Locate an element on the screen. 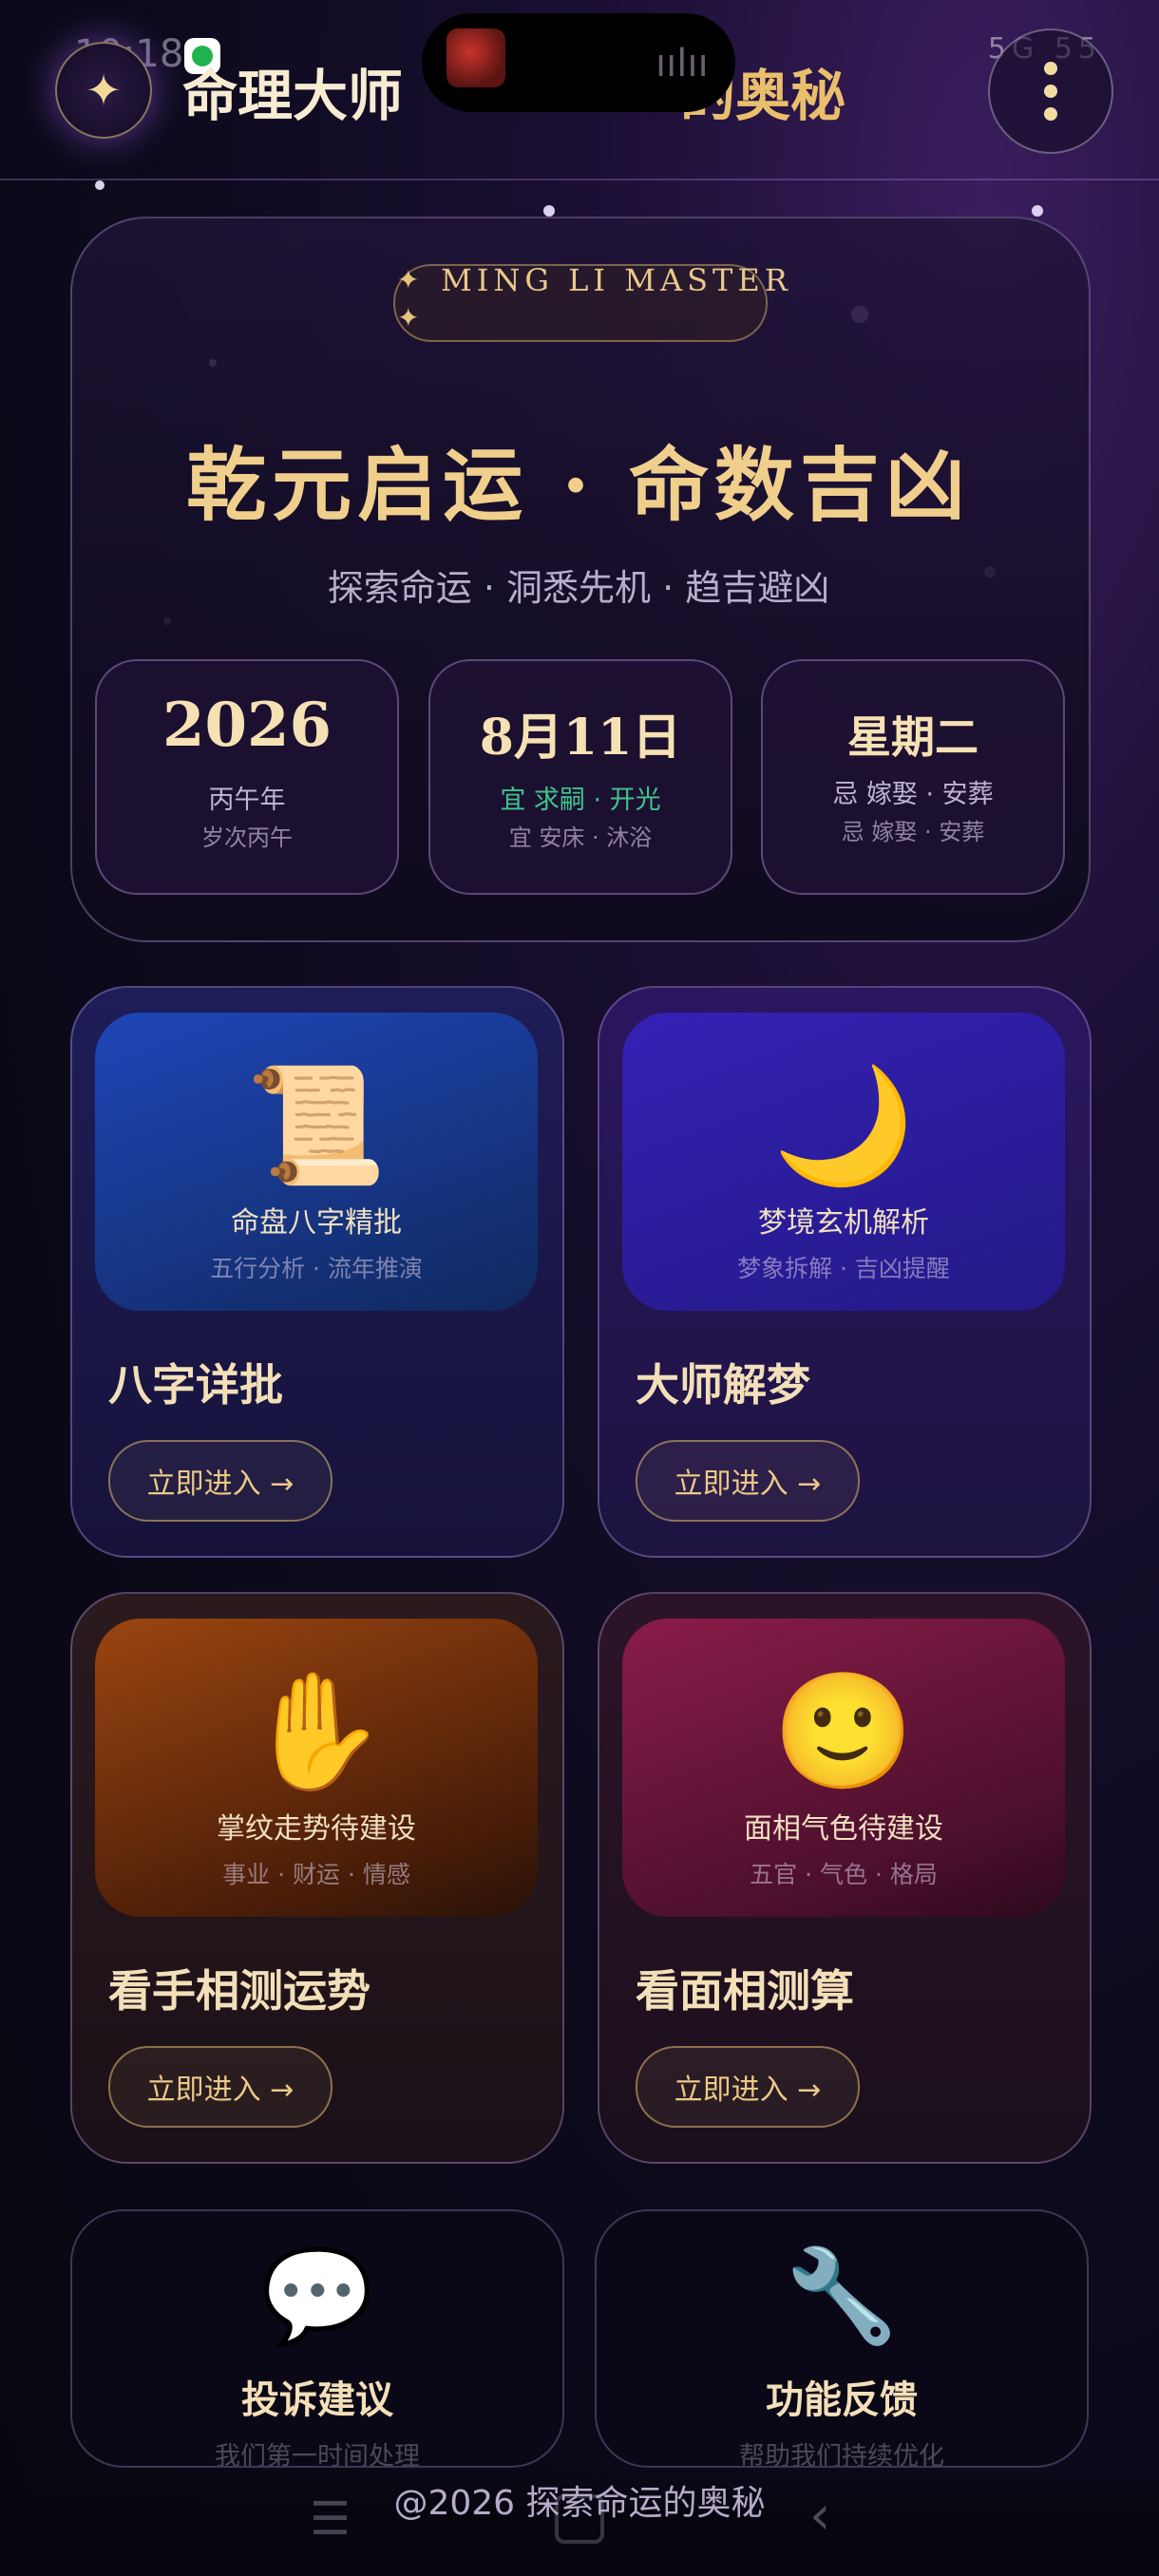 The width and height of the screenshot is (1159, 2576). feature-tags: 五行分析 · 流年推演 is located at coordinates (316, 1268).